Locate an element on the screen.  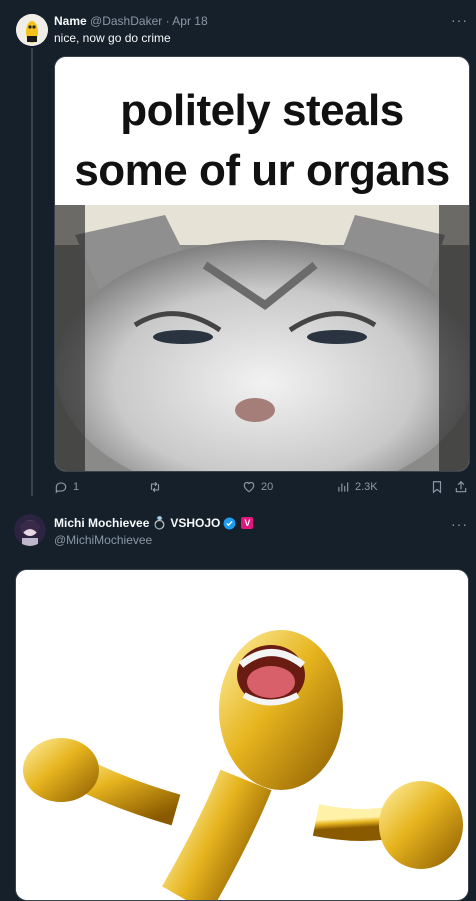
banana-avatar-icon is located at coordinates (32, 30).